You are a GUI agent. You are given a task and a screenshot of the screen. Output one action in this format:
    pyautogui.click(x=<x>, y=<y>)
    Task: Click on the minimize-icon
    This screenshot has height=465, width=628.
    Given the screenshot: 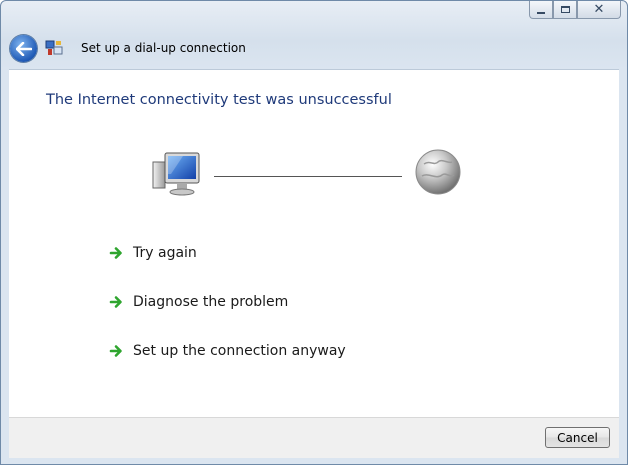 What is the action you would take?
    pyautogui.click(x=541, y=12)
    